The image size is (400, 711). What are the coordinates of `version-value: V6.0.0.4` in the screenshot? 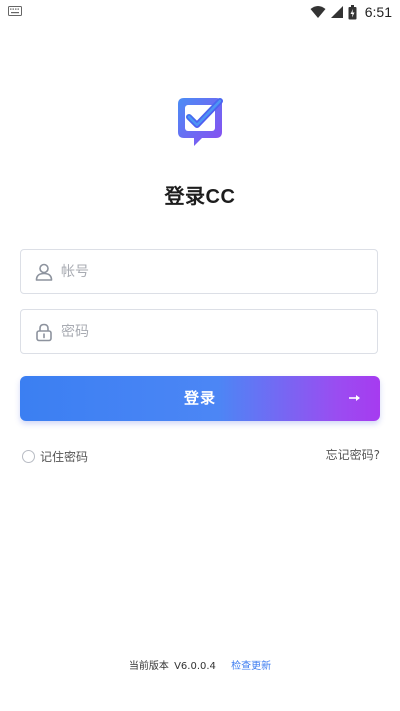 It's located at (195, 666).